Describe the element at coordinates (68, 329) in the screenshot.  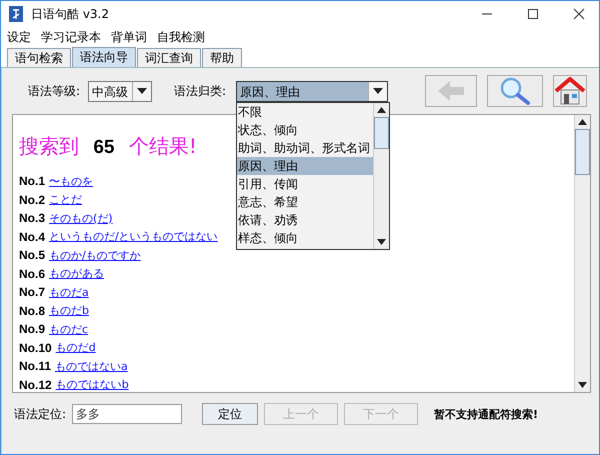
I see `grammar-link: ものだc` at that location.